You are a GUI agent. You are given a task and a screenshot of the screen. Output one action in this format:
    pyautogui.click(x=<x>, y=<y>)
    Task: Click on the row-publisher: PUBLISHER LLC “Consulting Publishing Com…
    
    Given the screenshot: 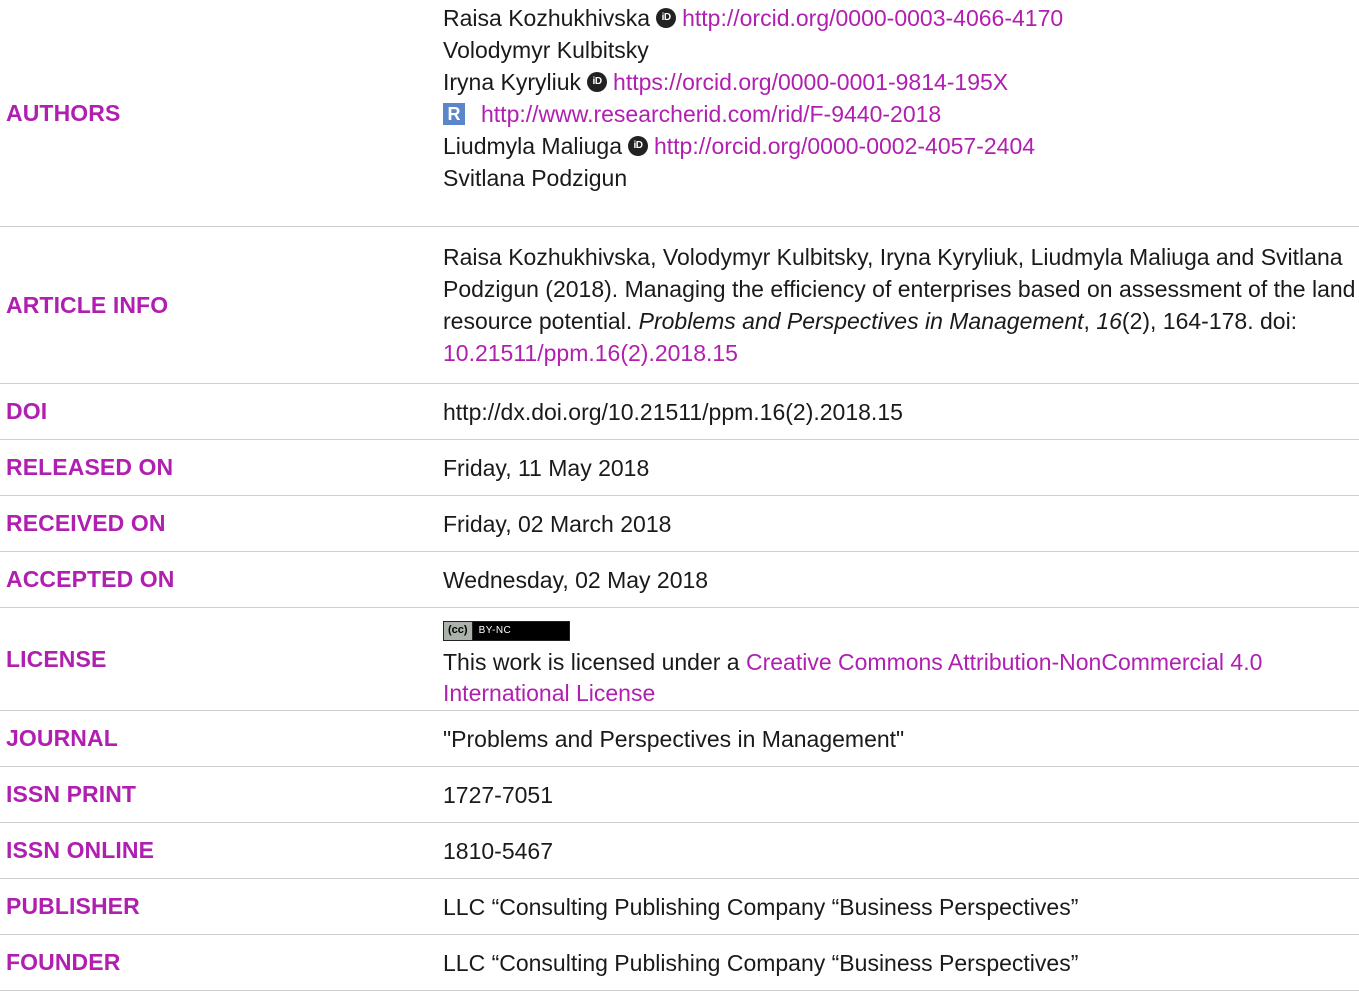 What is the action you would take?
    pyautogui.click(x=679, y=907)
    